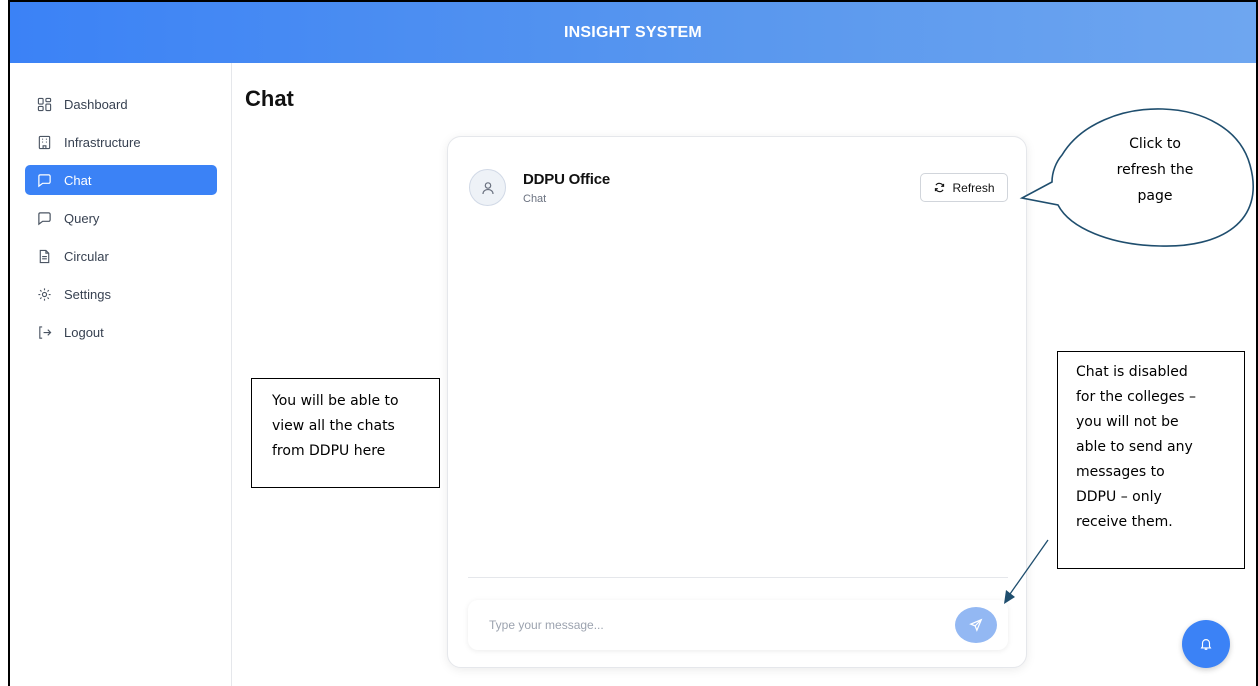 The width and height of the screenshot is (1258, 686). I want to click on sidebar-item-infrastructure: Infrastructure, so click(121, 142).